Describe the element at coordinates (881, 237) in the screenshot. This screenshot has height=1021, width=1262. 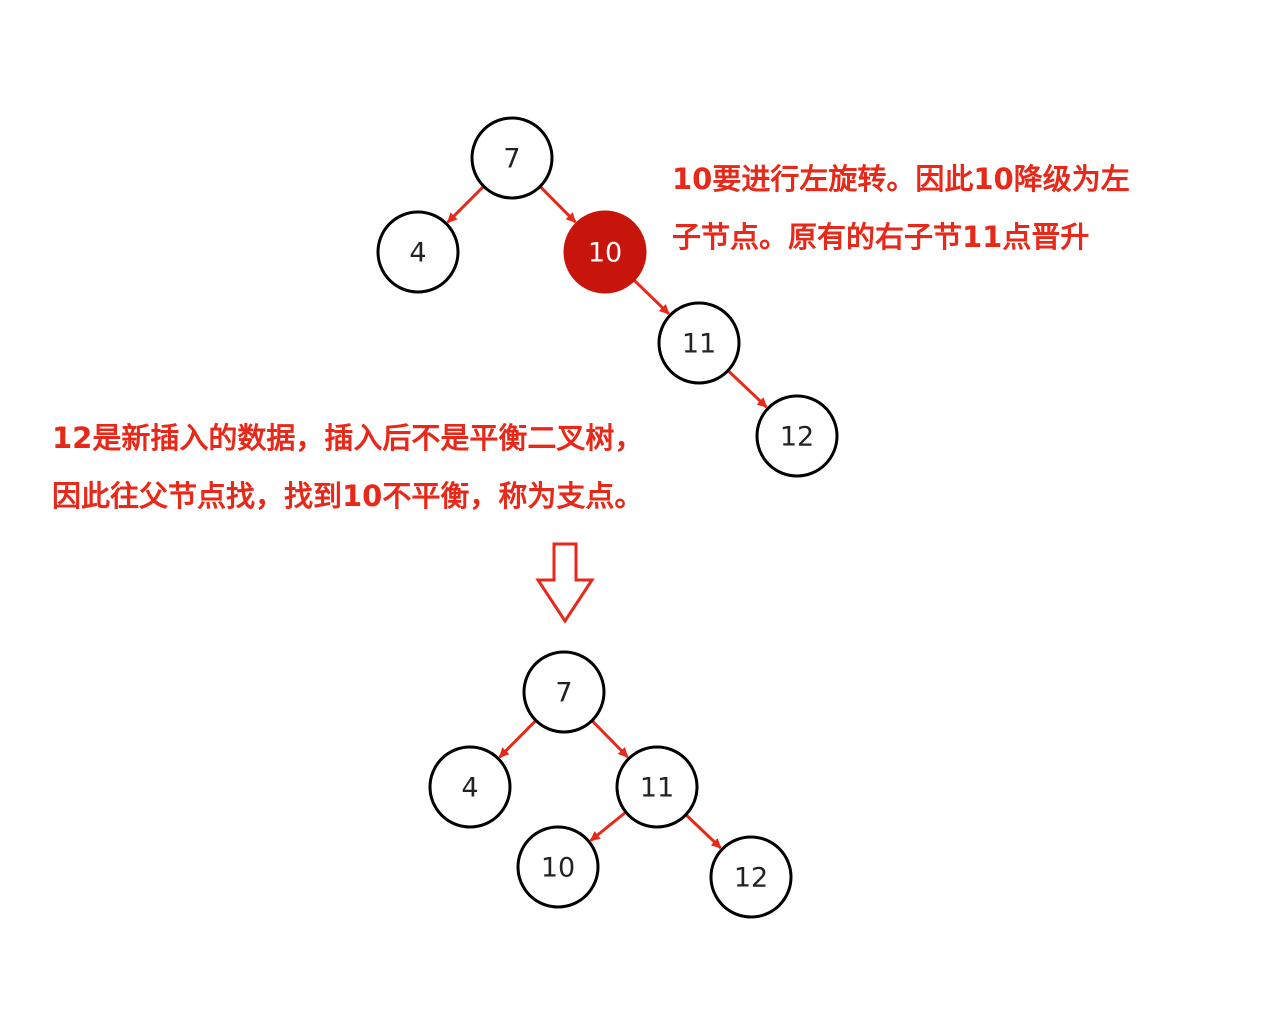
I see `rotation-note-line-2: 子节点。原有的右子节11点晋升` at that location.